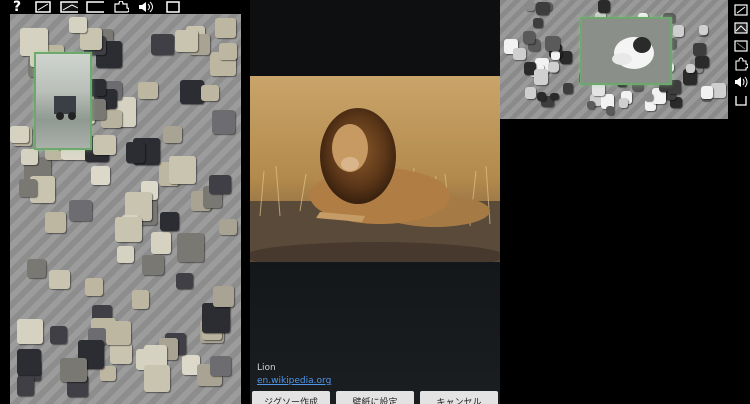  I want to click on right-toolbar, so click(740, 59).